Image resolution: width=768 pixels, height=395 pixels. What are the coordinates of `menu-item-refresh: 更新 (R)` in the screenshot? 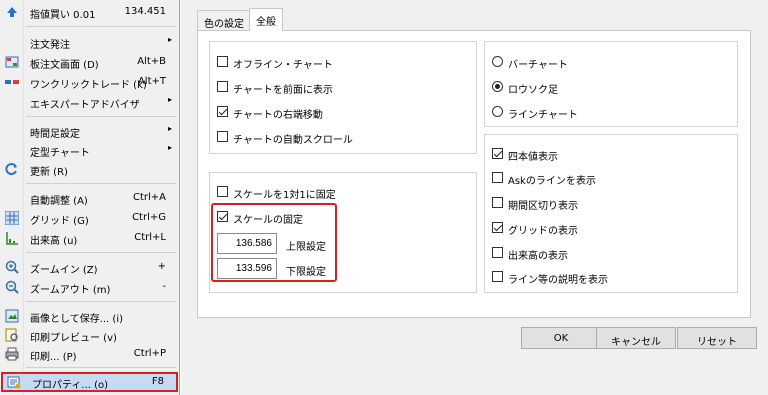 It's located at (90, 169).